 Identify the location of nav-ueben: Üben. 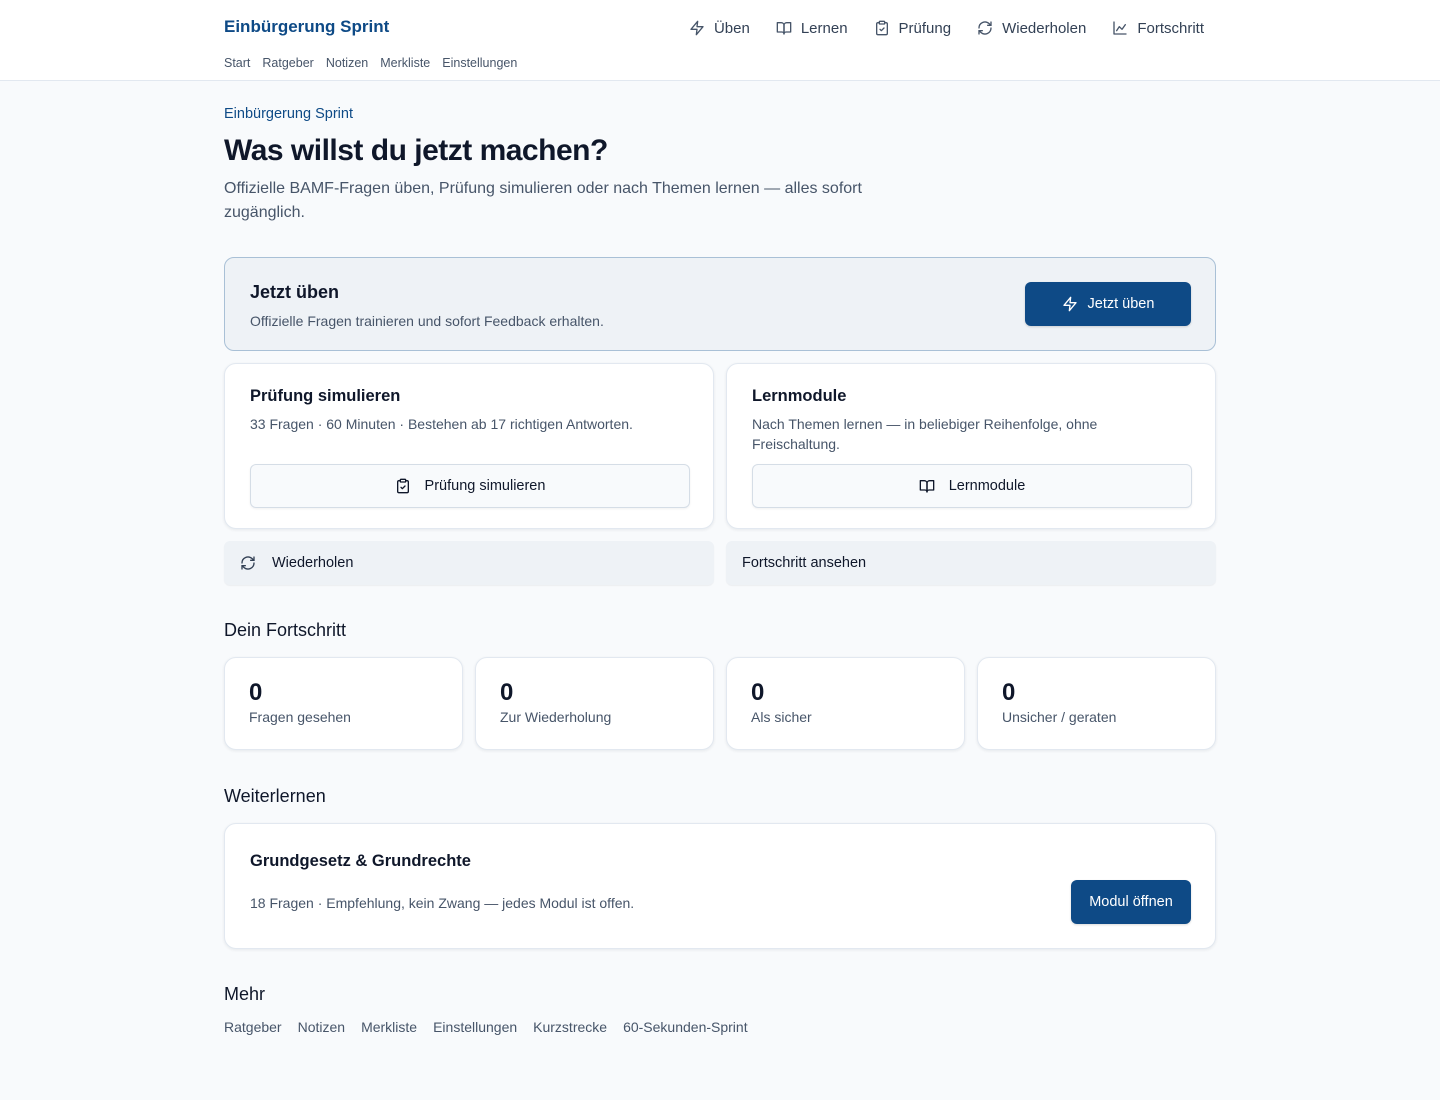
(719, 28).